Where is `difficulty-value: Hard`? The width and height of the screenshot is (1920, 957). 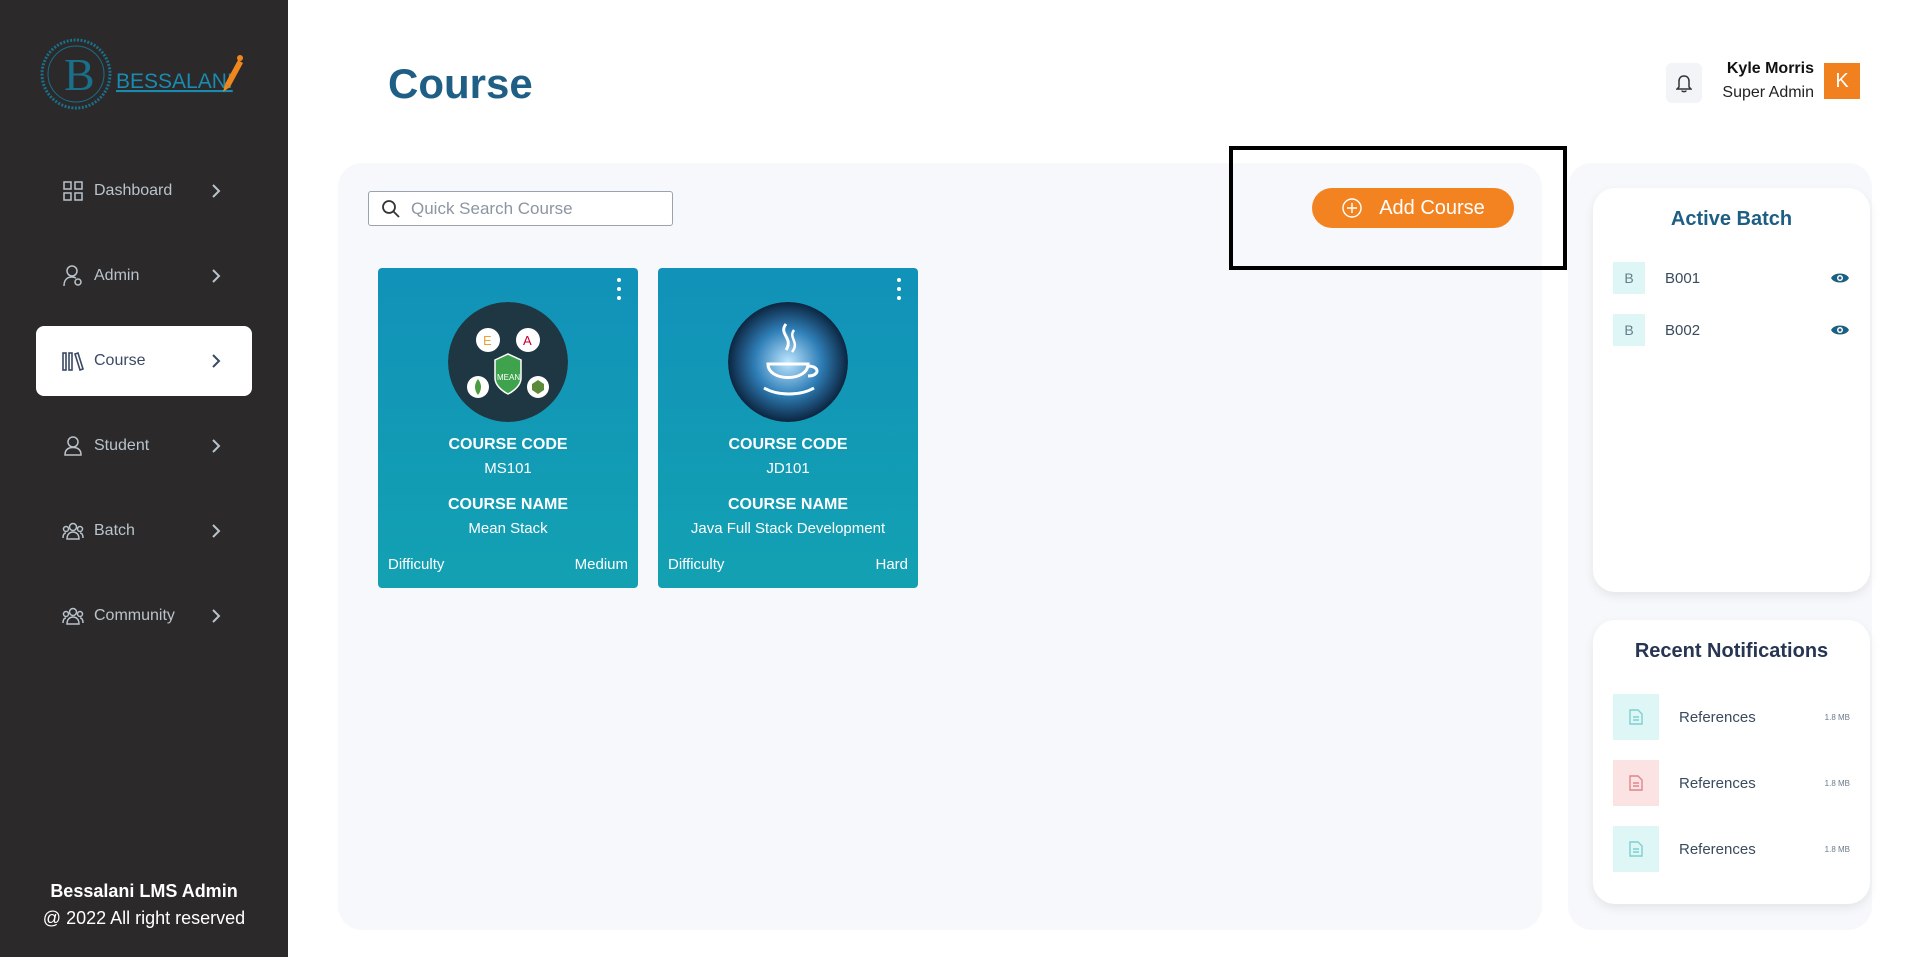
difficulty-value: Hard is located at coordinates (891, 564).